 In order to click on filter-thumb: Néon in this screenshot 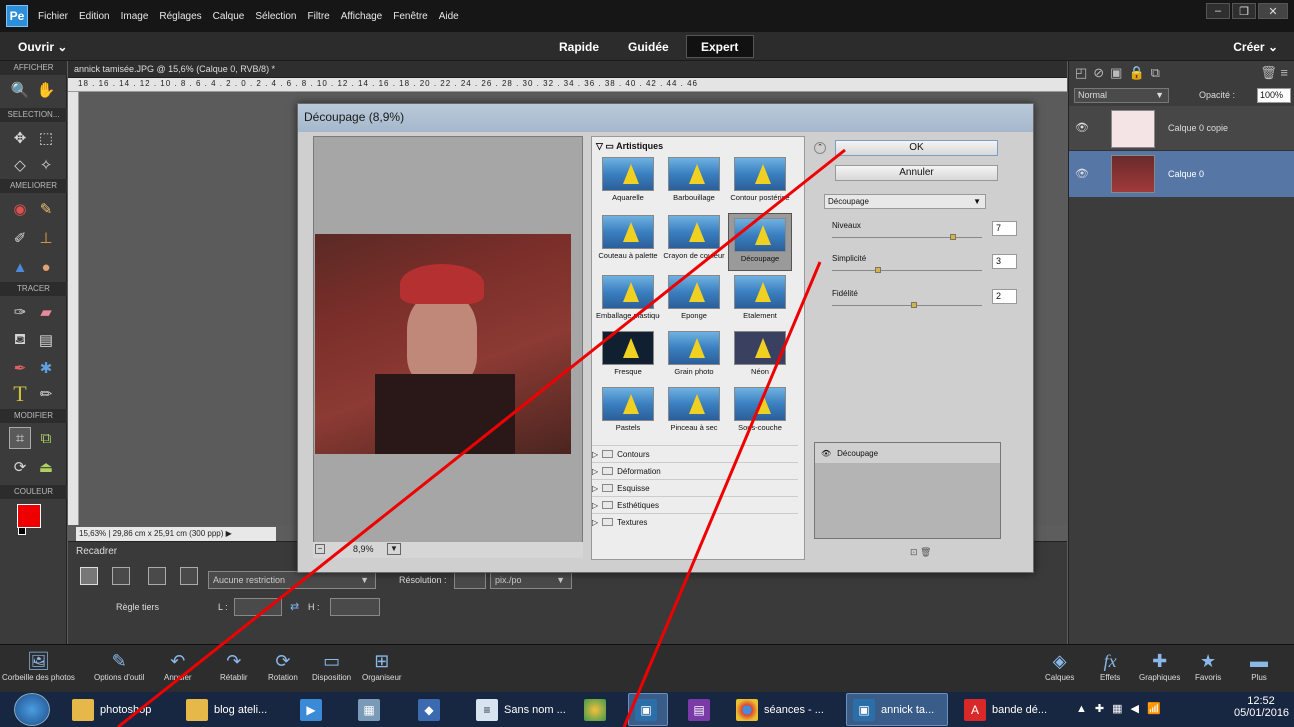, I will do `click(760, 357)`.